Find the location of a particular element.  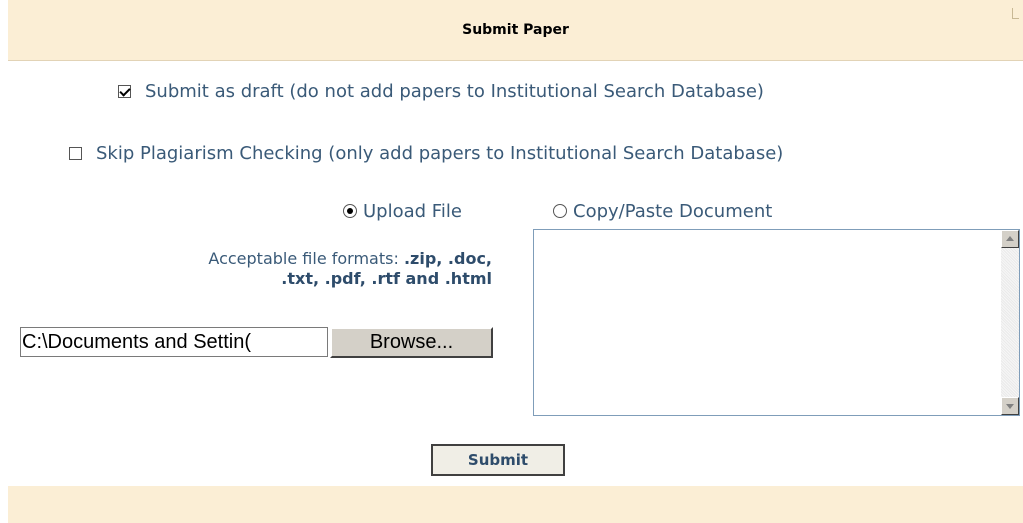

upload-file-label: Upload File is located at coordinates (412, 211).